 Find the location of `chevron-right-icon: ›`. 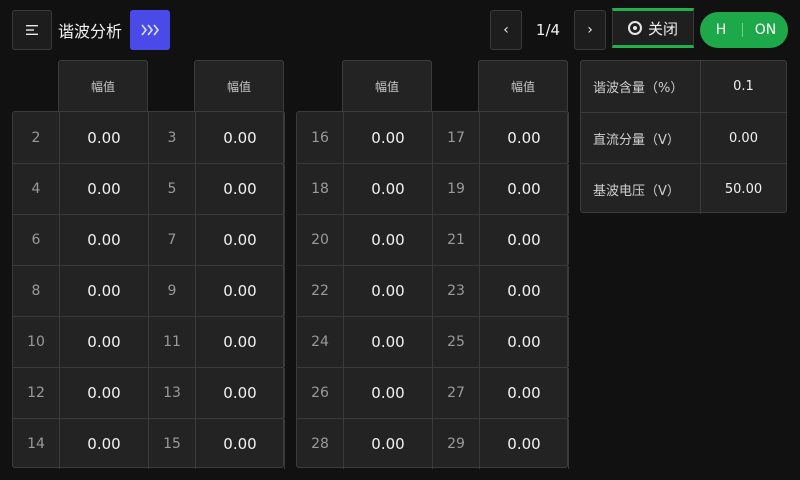

chevron-right-icon: › is located at coordinates (590, 30).